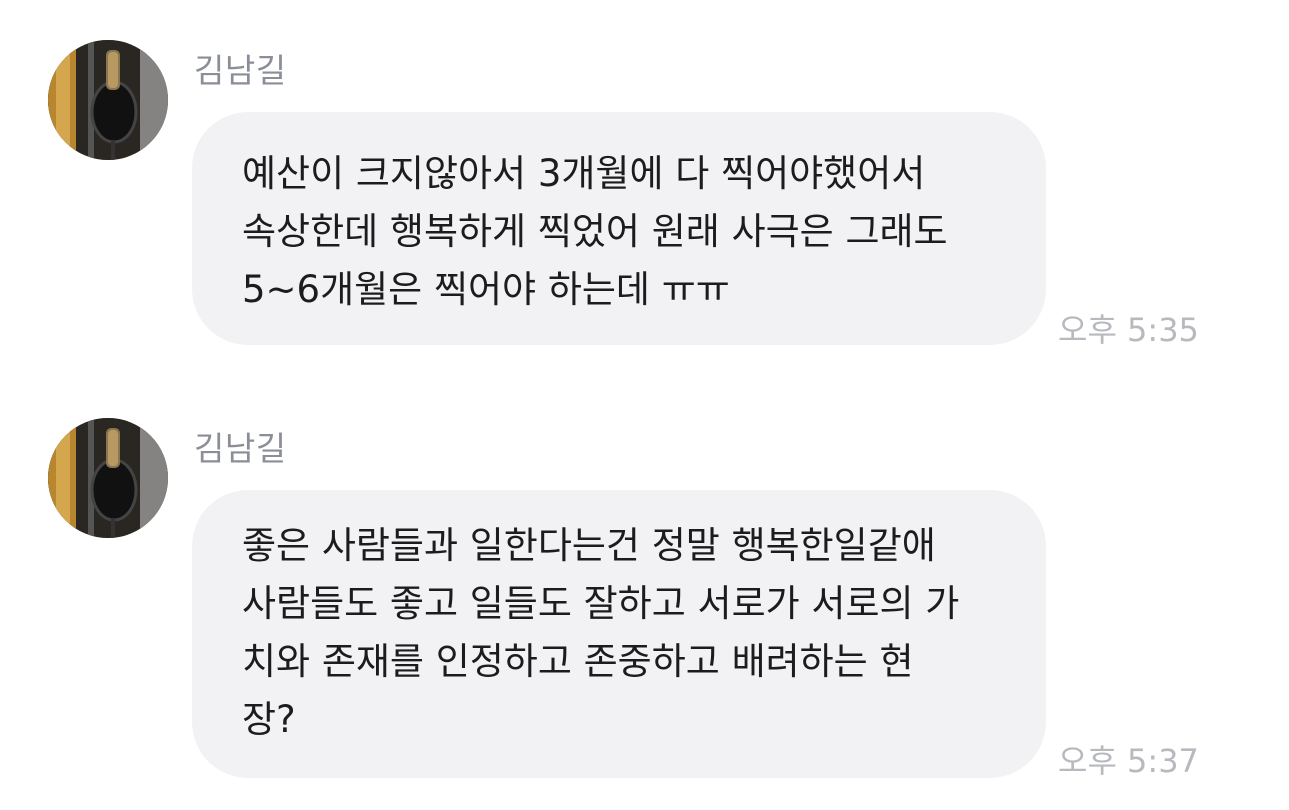 Image resolution: width=1289 pixels, height=810 pixels. I want to click on message-text-line: 5~6개월은 찍어야 하는데 ㅠㅠ, so click(486, 289).